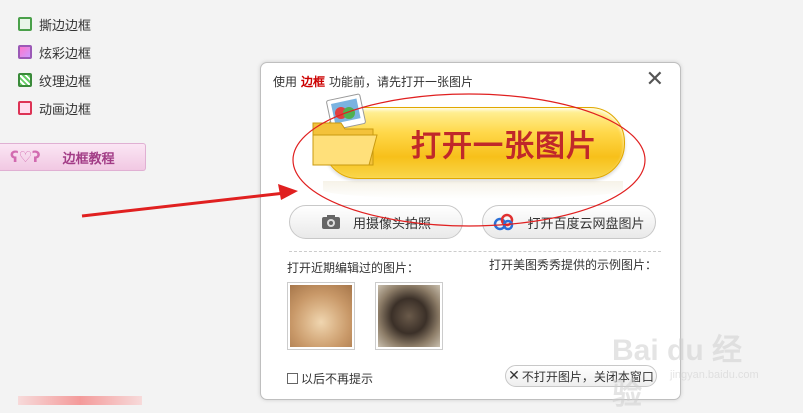 The width and height of the screenshot is (803, 413). What do you see at coordinates (313, 82) in the screenshot?
I see `title-highlight: 边框` at bounding box center [313, 82].